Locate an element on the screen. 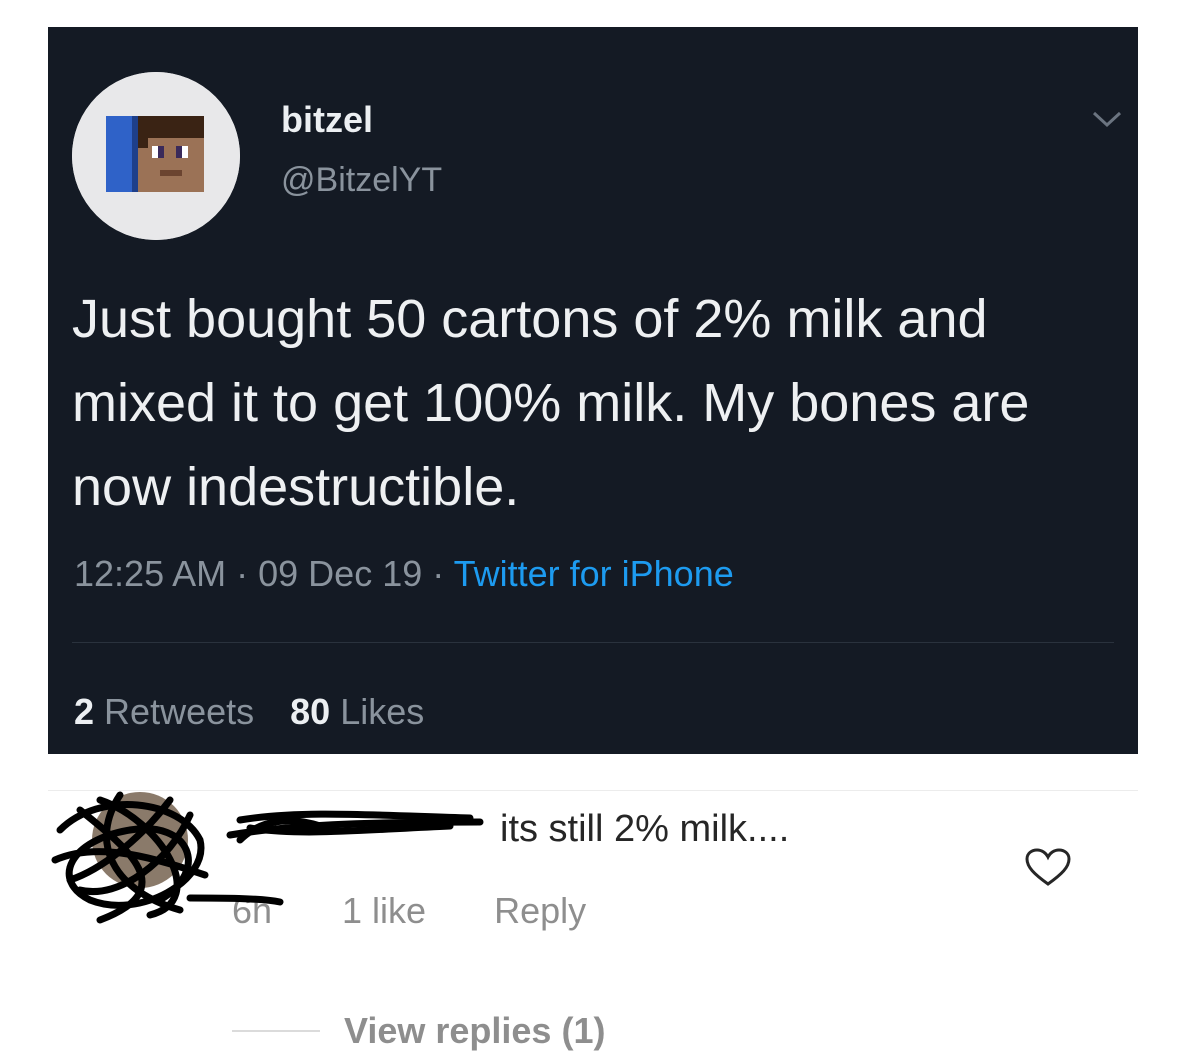 Image resolution: width=1200 pixels, height=1063 pixels. retweets-count: 2 is located at coordinates (84, 711).